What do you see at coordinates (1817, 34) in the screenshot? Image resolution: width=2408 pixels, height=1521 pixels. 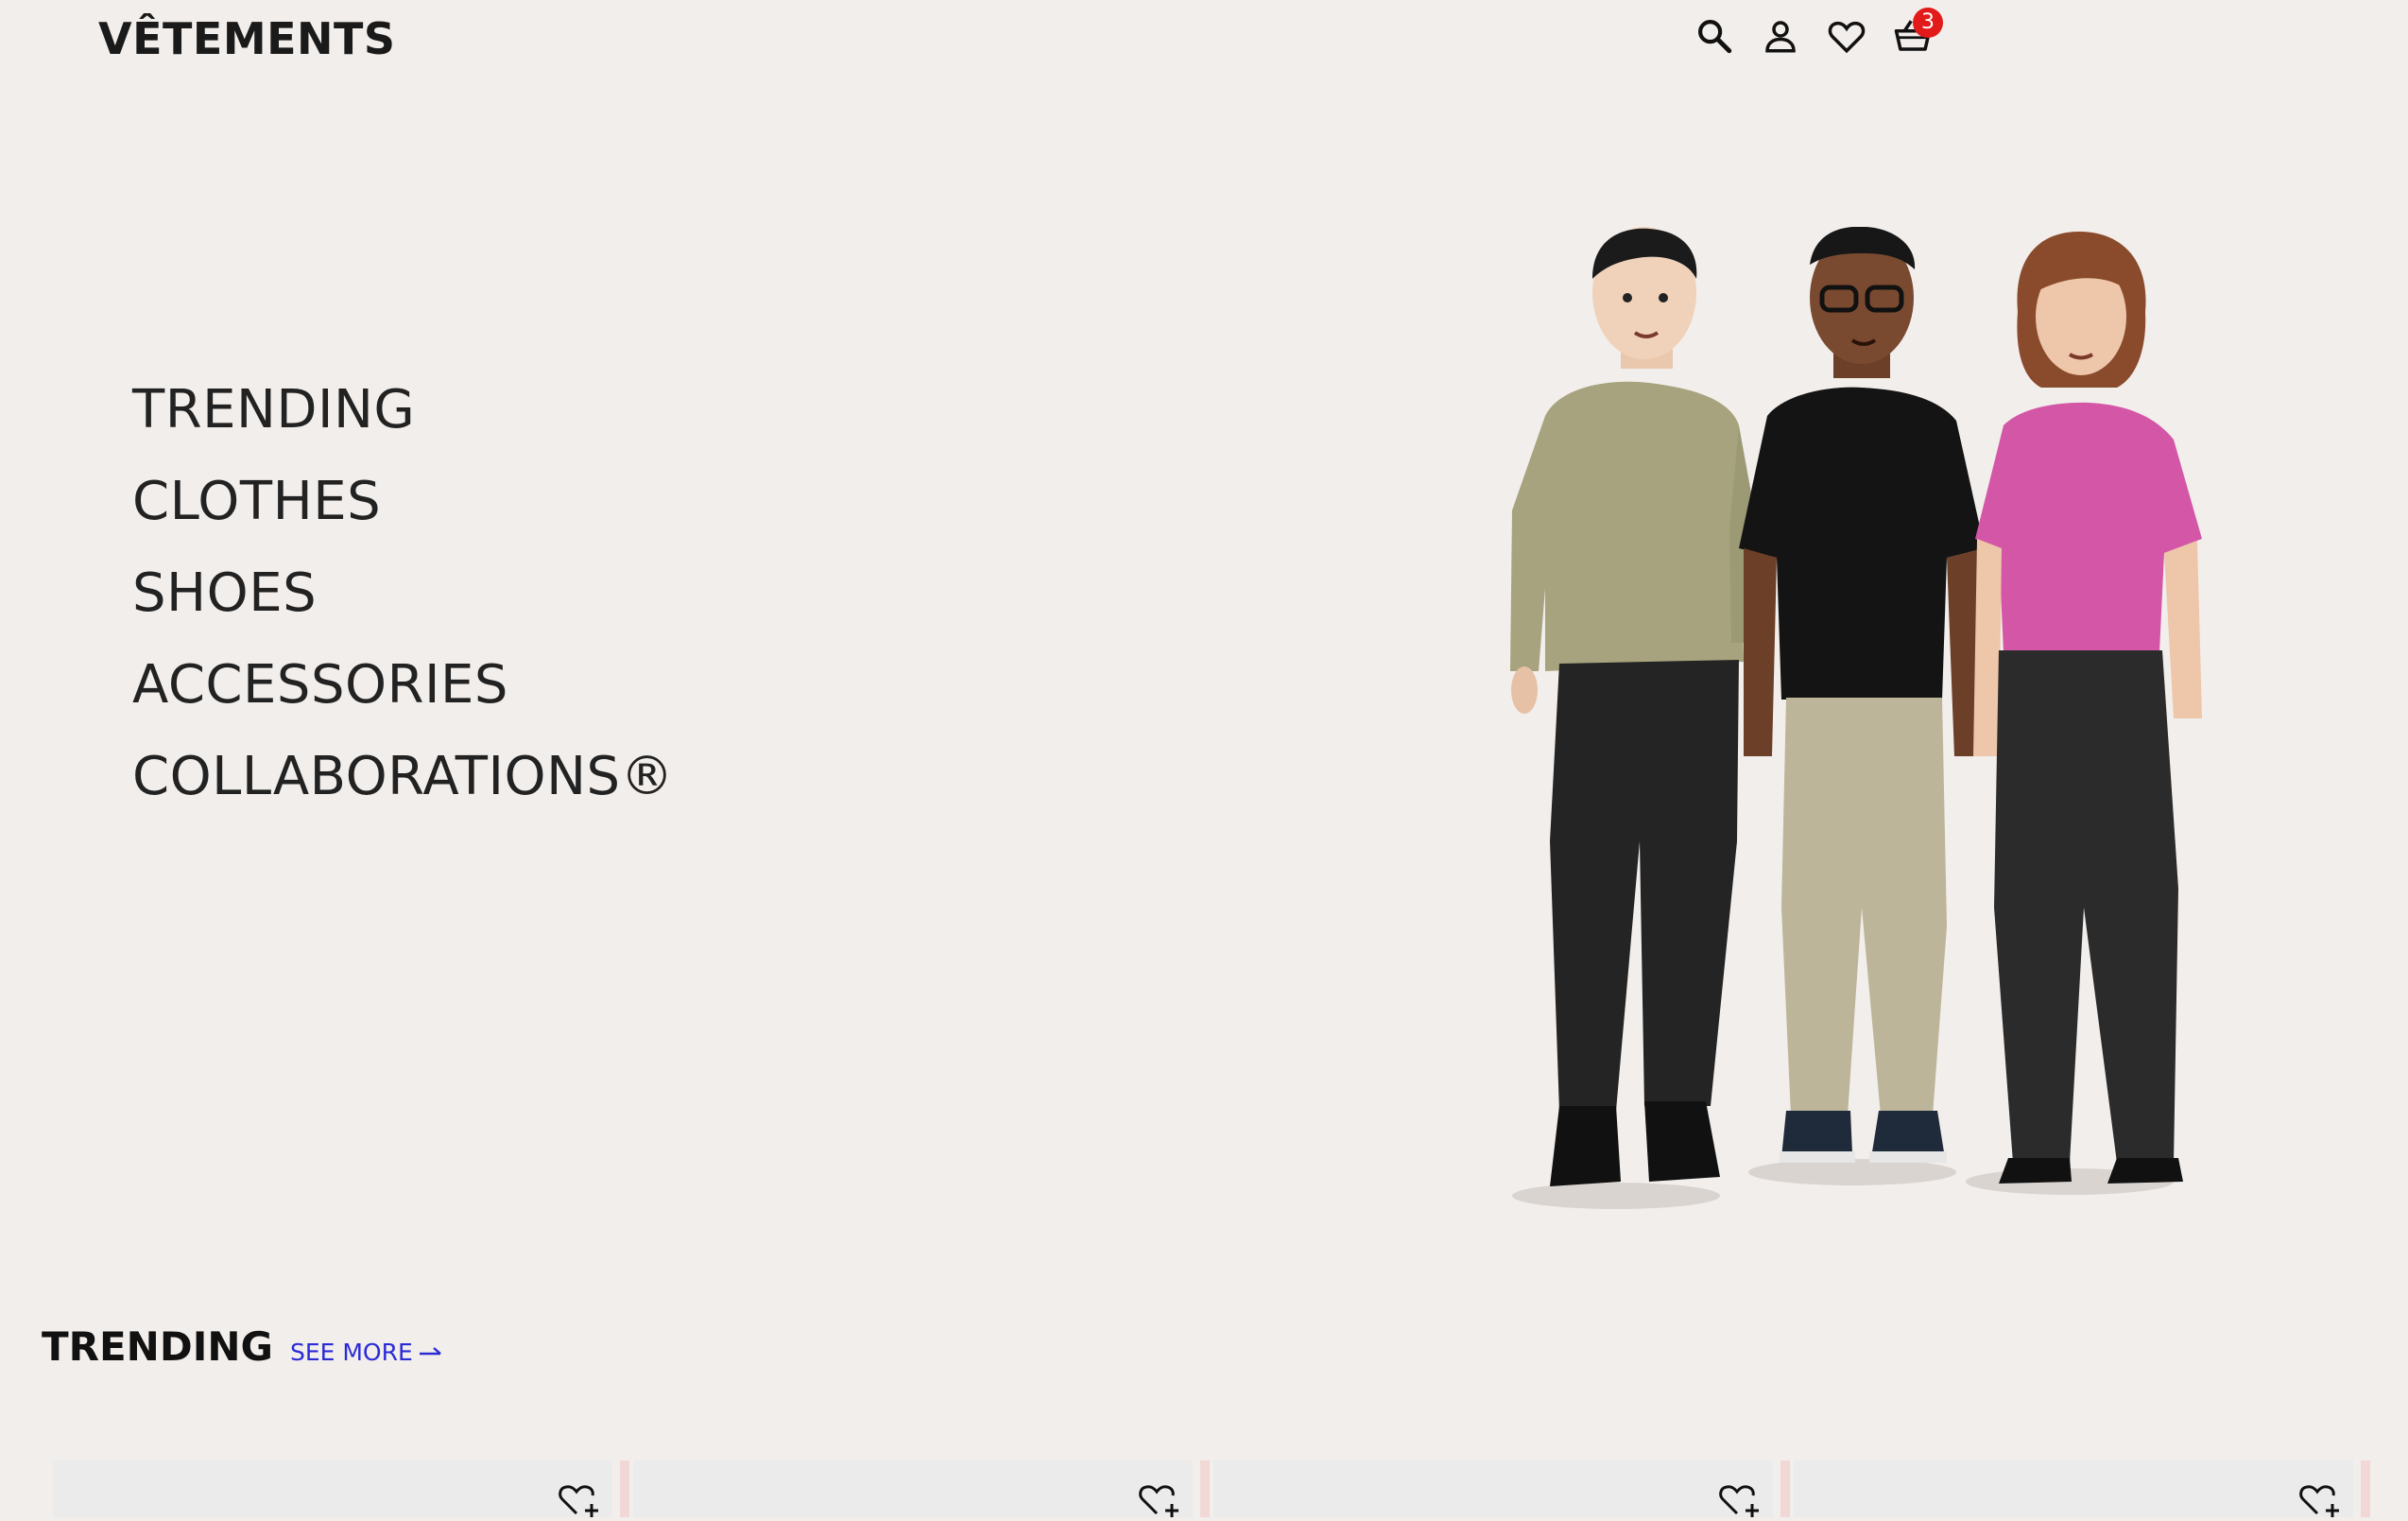 I see `header-actions: 3` at bounding box center [1817, 34].